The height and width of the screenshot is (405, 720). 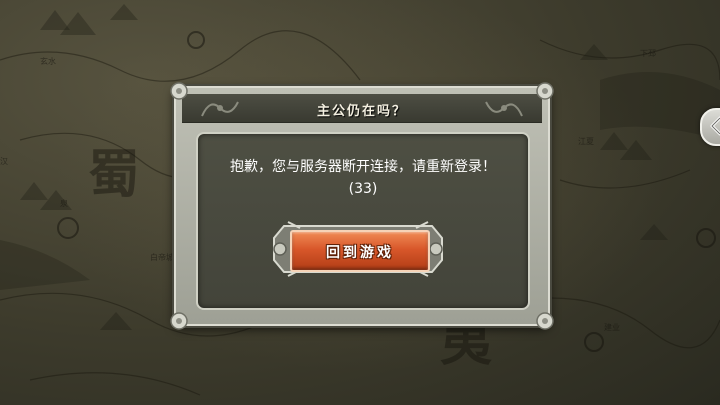 I want to click on return-to-game-label: 回到游戏, so click(x=360, y=253).